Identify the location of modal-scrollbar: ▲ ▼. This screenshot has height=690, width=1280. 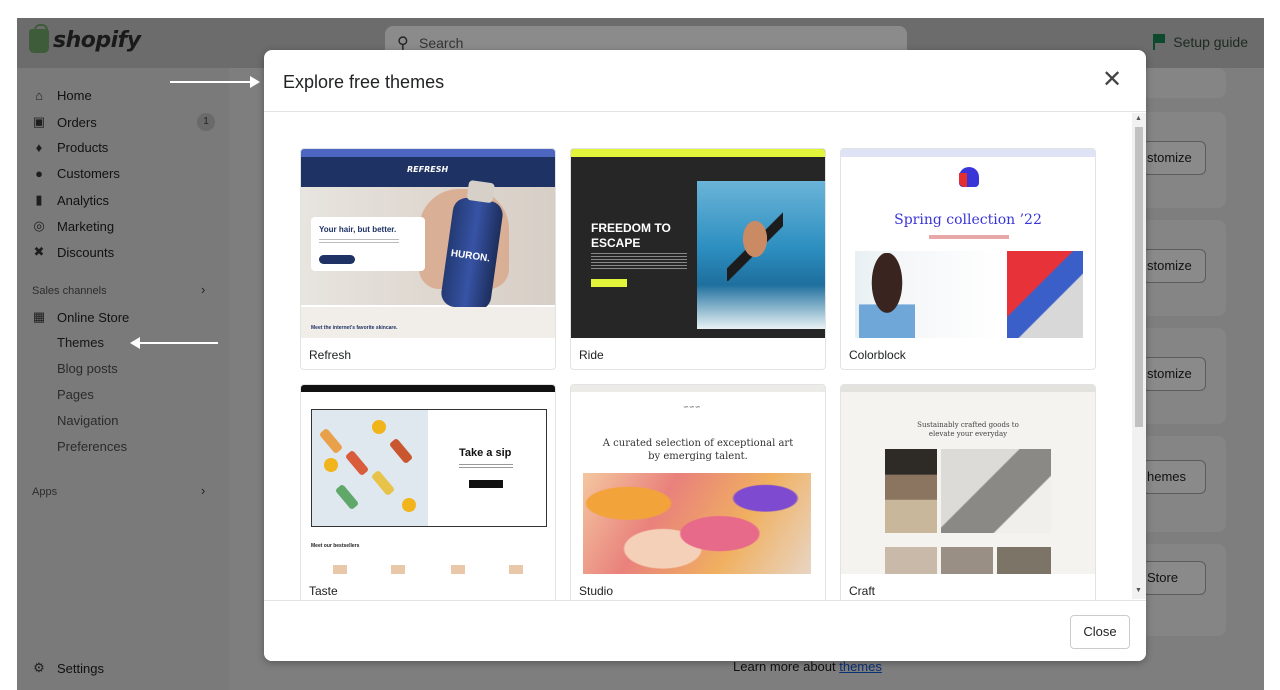
(1139, 356).